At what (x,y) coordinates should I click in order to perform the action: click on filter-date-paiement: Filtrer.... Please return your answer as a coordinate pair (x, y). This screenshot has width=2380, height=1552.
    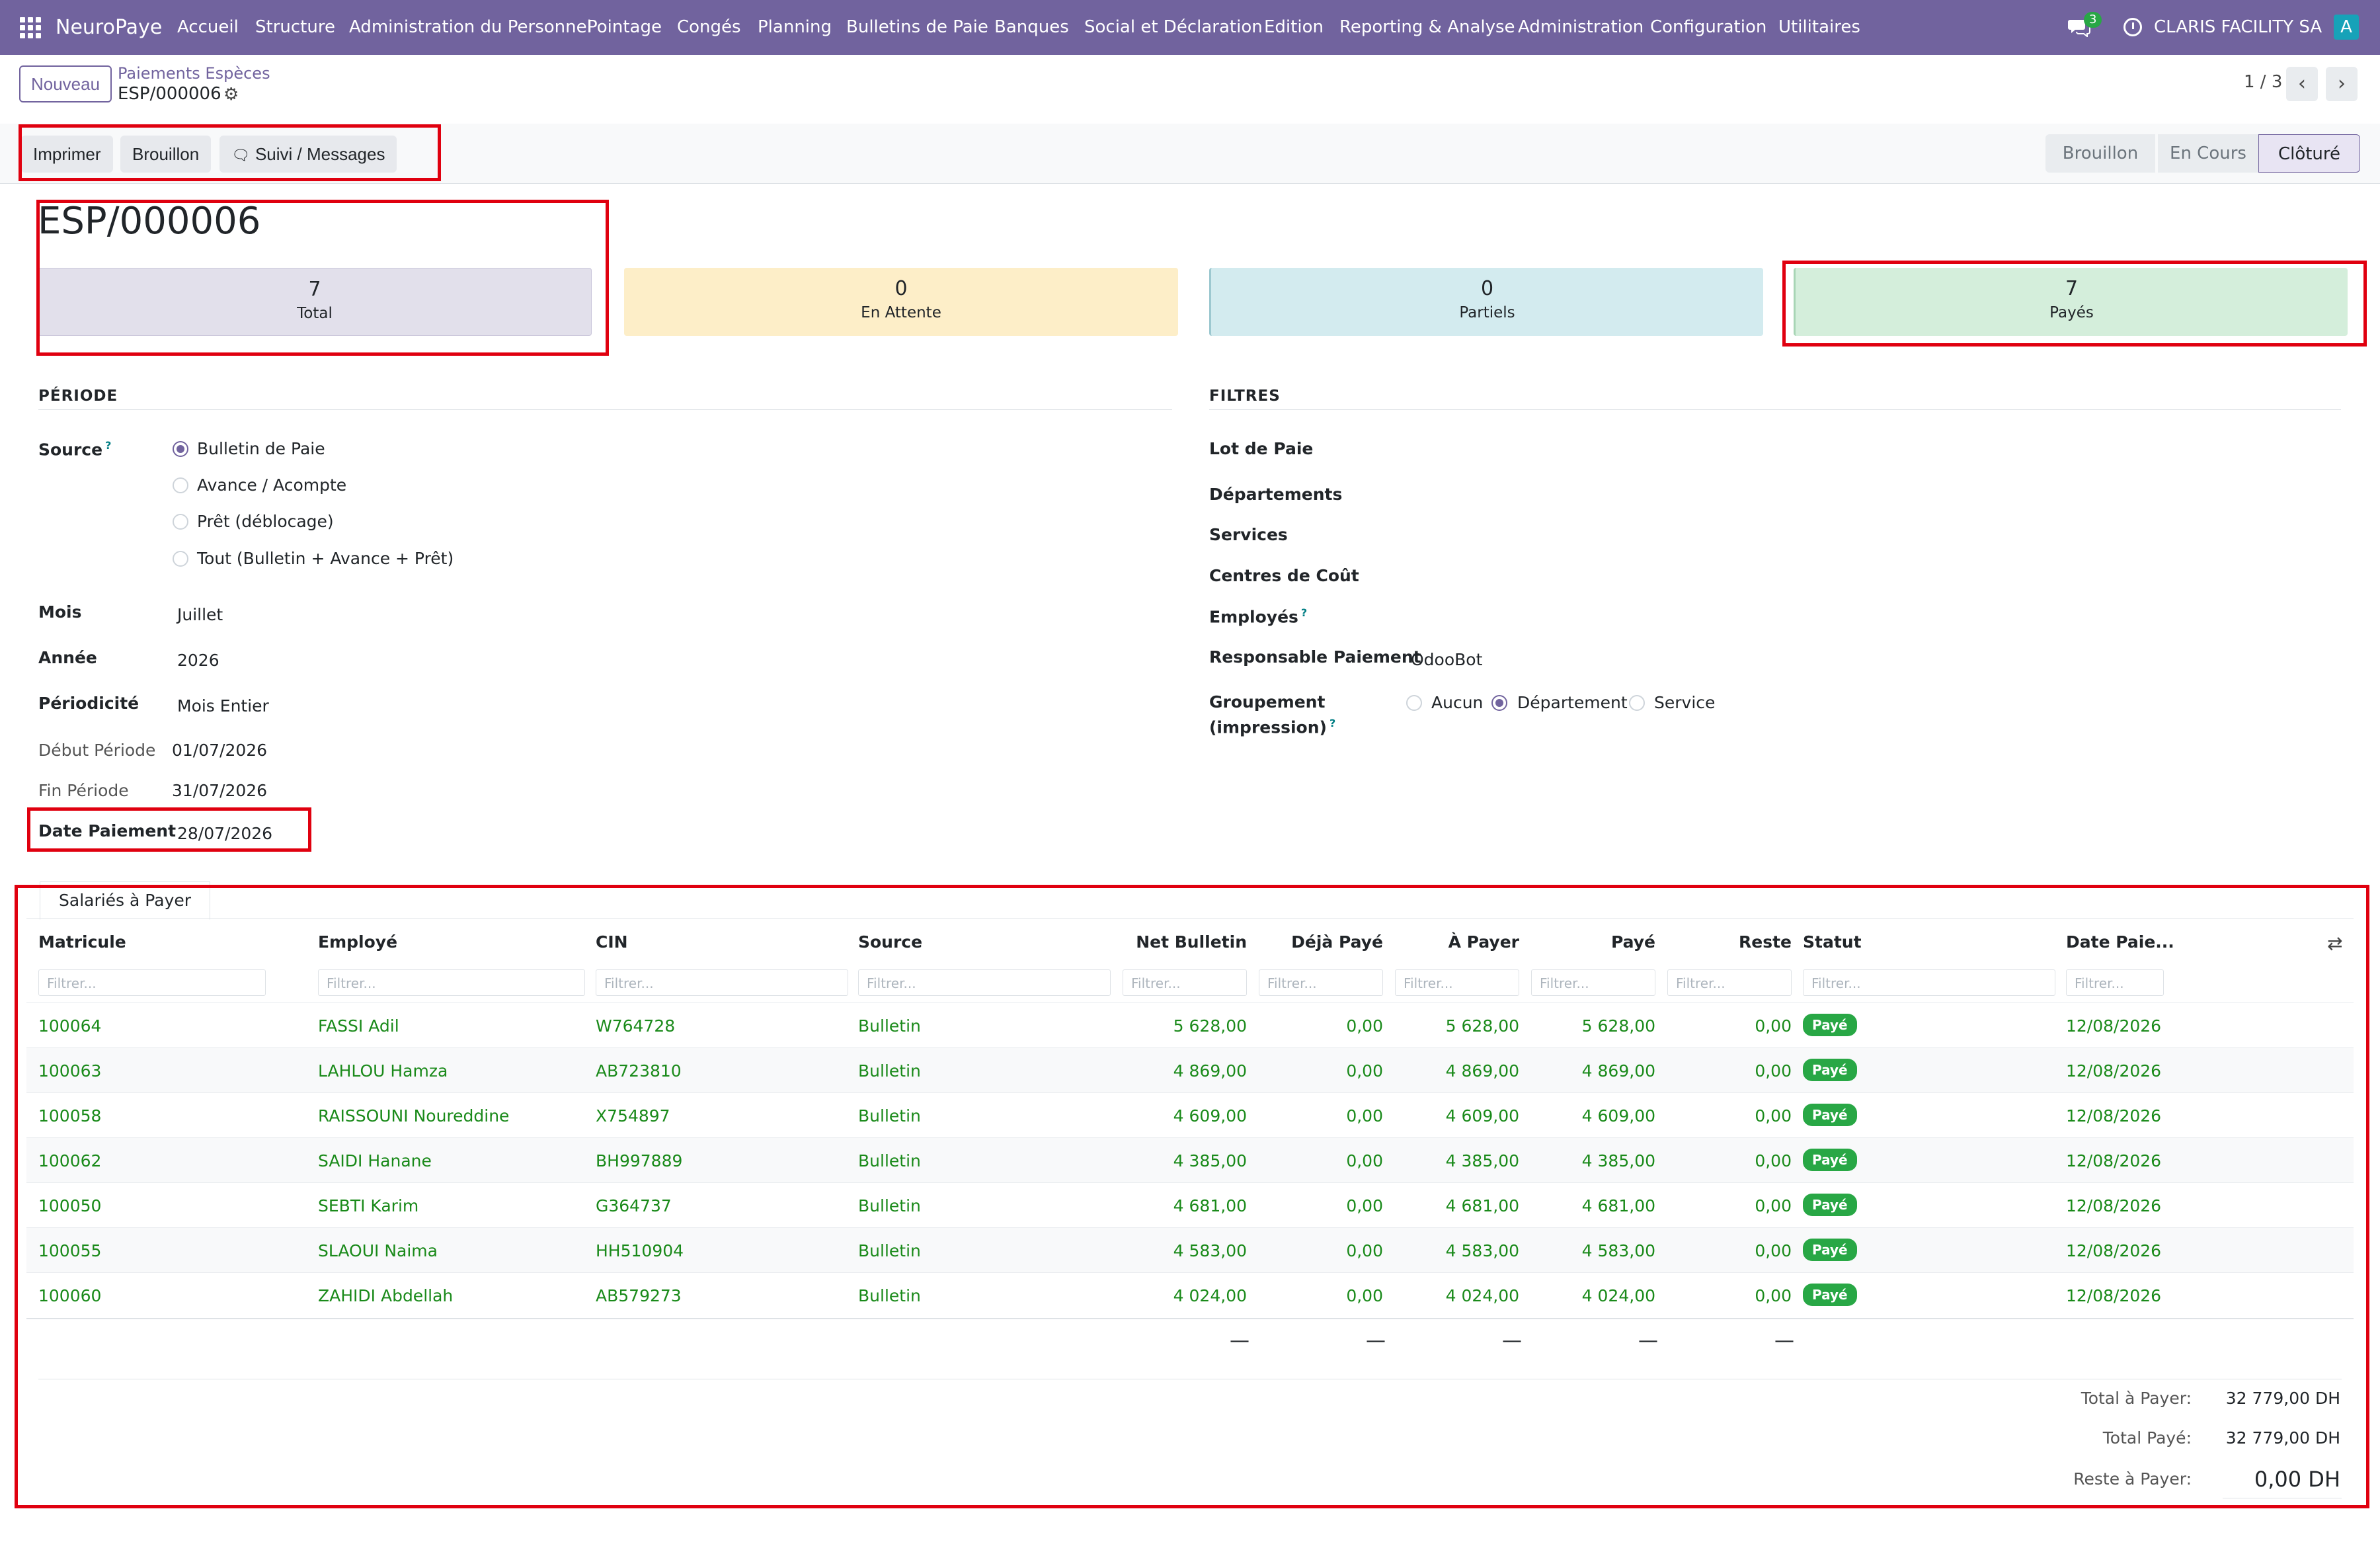
    Looking at the image, I should click on (2115, 982).